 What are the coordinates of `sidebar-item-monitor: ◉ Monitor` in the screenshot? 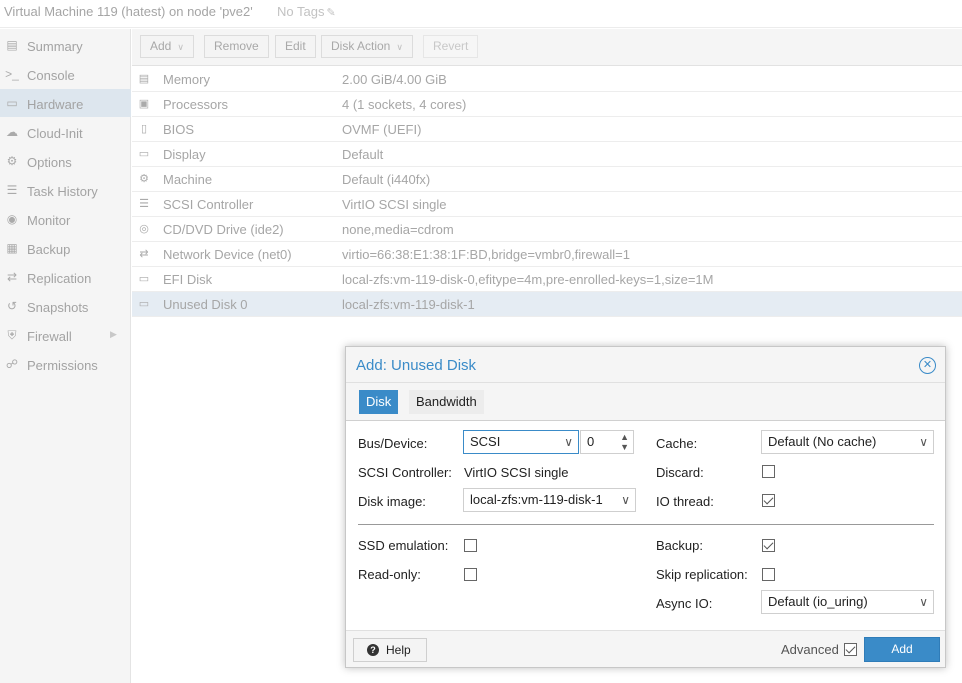 It's located at (65, 219).